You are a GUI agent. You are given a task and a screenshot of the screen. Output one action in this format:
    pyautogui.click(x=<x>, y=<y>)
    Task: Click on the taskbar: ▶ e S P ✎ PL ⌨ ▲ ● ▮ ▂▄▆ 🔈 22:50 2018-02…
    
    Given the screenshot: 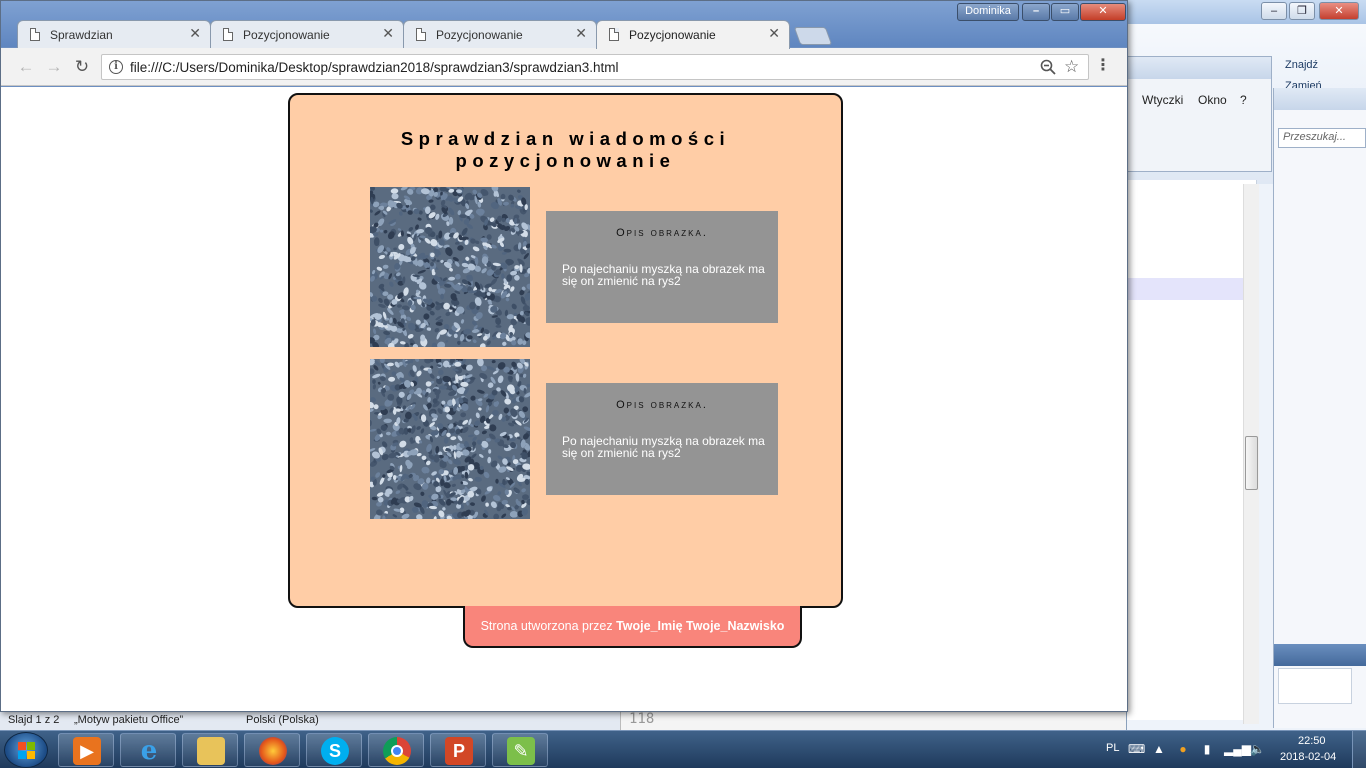 What is the action you would take?
    pyautogui.click(x=683, y=749)
    